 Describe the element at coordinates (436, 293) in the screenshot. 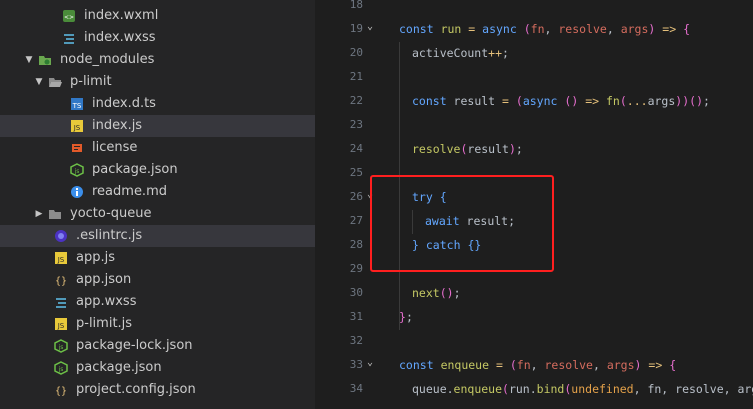

I see `code-line: next();` at that location.